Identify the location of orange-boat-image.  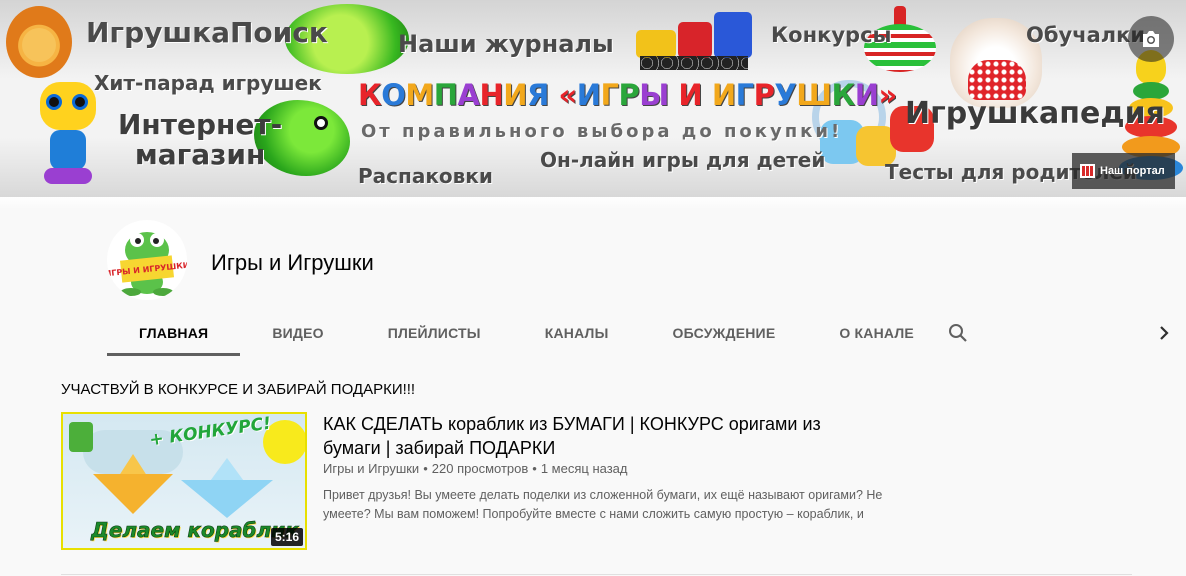
(133, 494).